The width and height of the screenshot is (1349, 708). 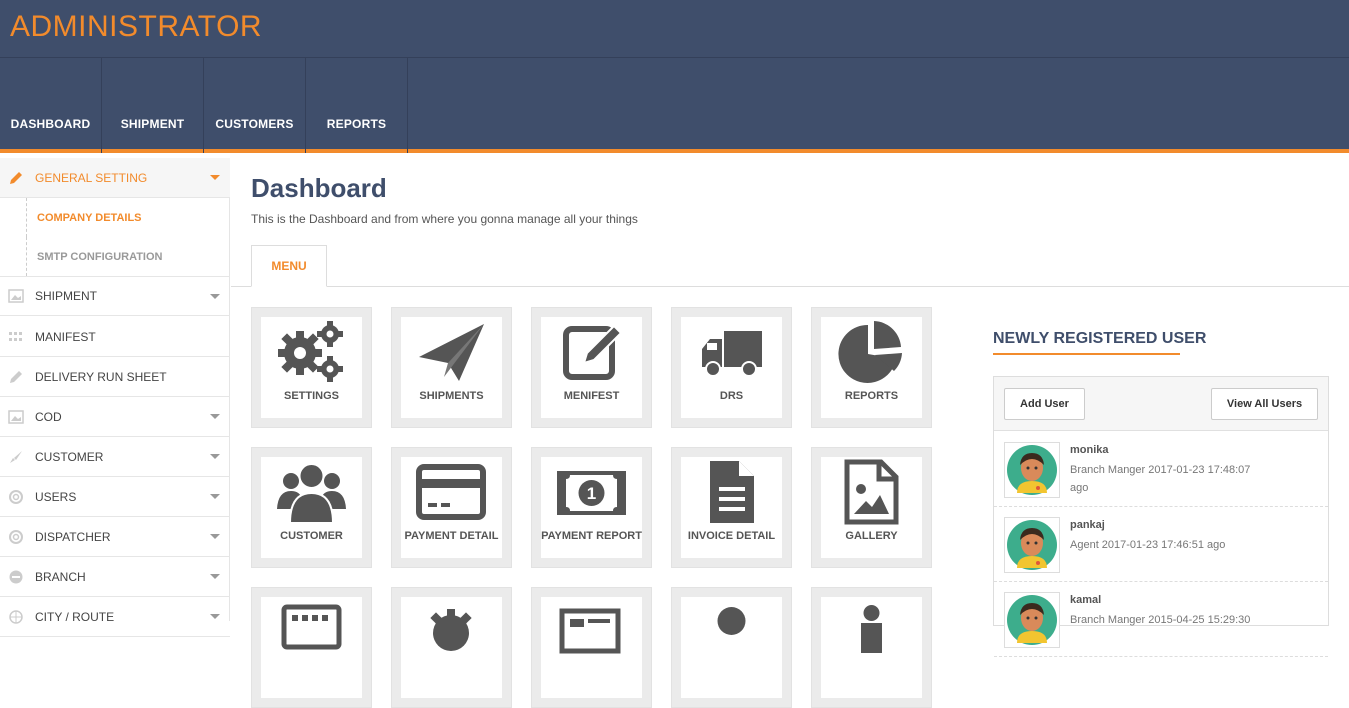 What do you see at coordinates (1086, 354) in the screenshot?
I see `users-panel-underline` at bounding box center [1086, 354].